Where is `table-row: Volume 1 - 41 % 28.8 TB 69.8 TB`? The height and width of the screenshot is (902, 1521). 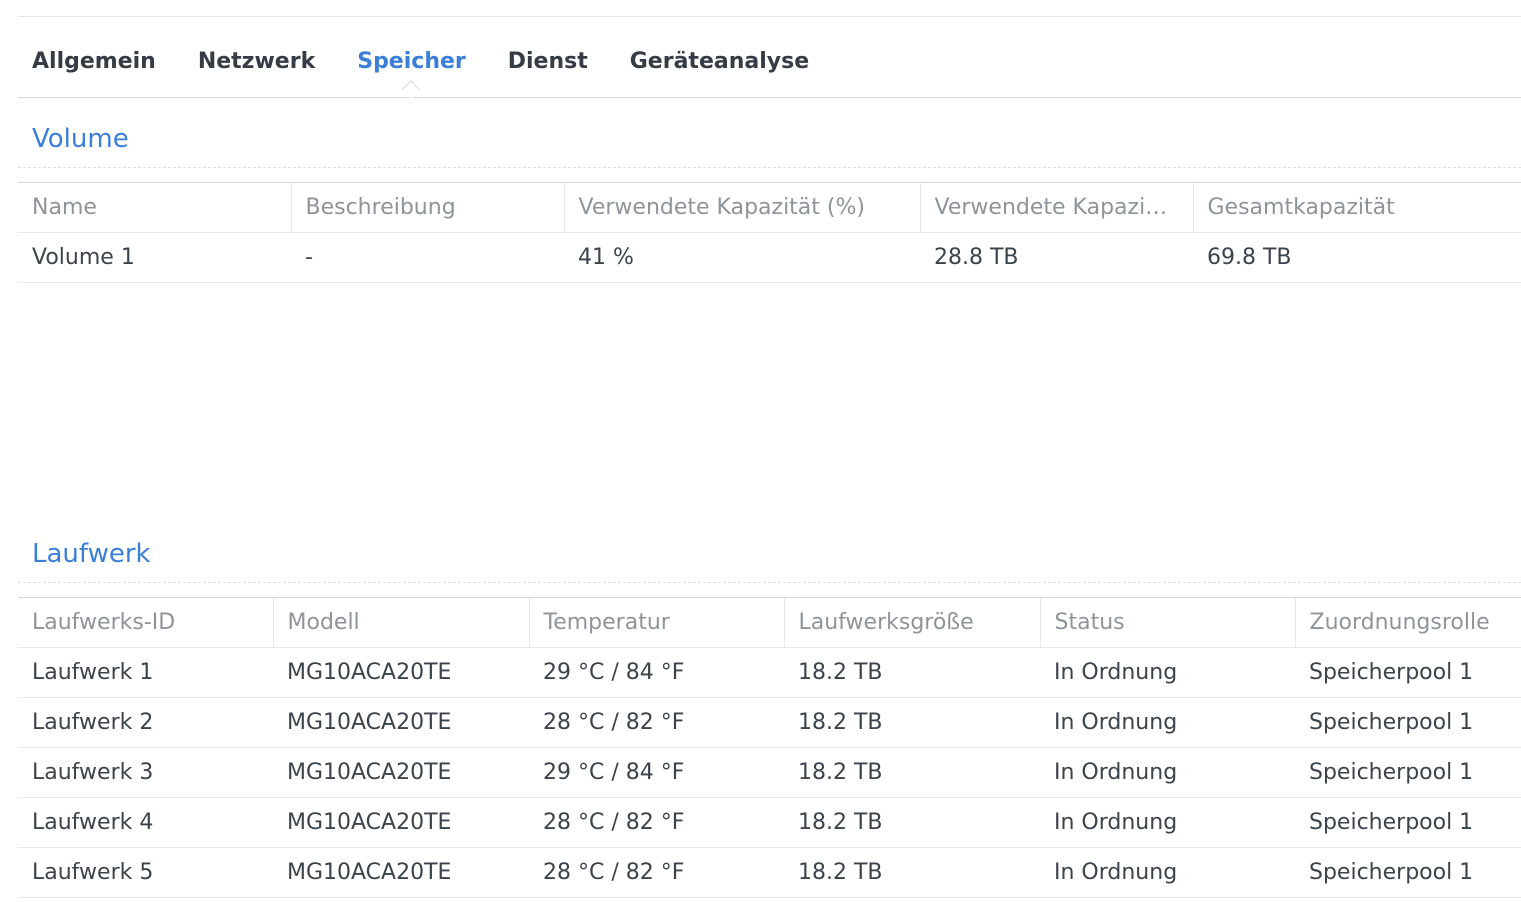
table-row: Volume 1 - 41 % 28.8 TB 69.8 TB is located at coordinates (769, 257).